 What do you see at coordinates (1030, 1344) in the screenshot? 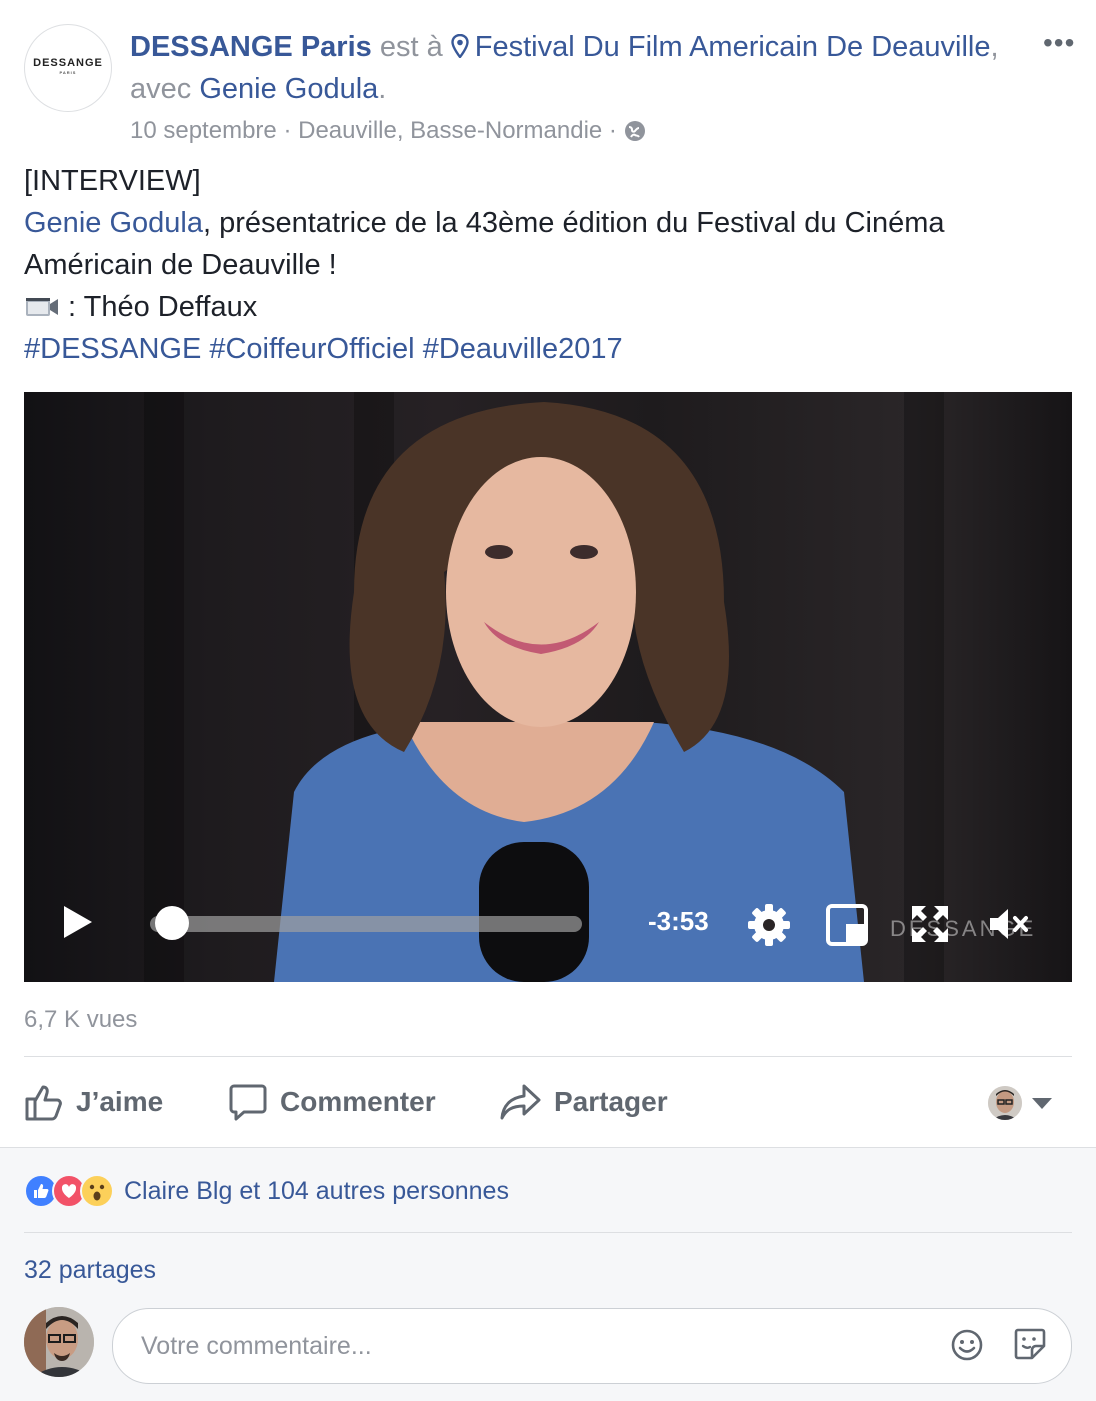
I see `sticker-icon` at bounding box center [1030, 1344].